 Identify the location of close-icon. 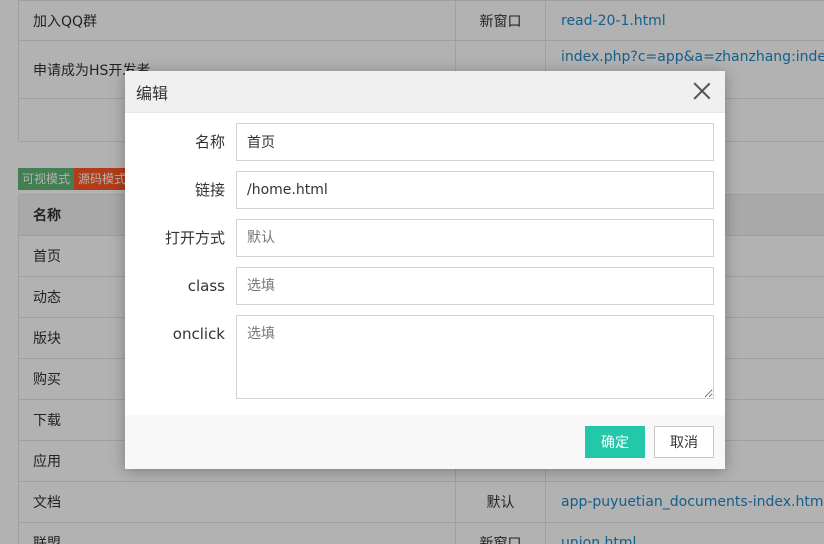
(702, 91).